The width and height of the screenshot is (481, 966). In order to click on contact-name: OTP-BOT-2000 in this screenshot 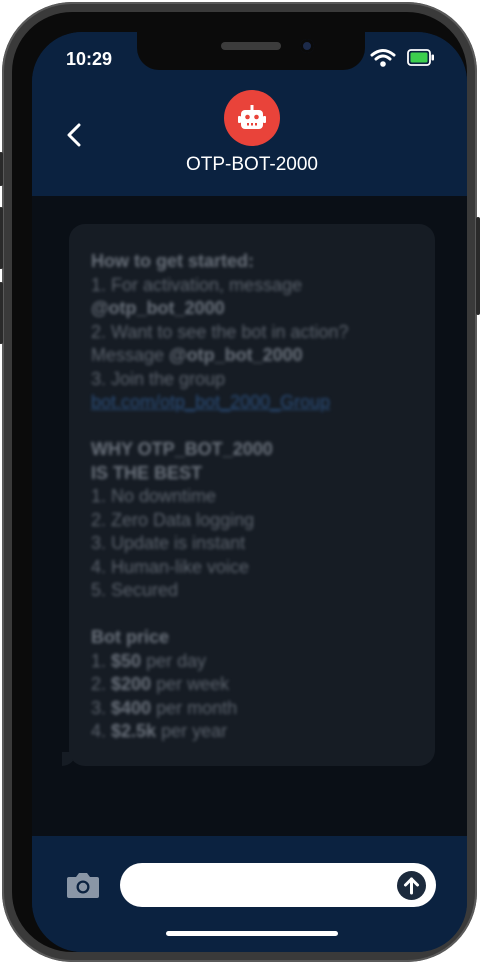, I will do `click(252, 164)`.